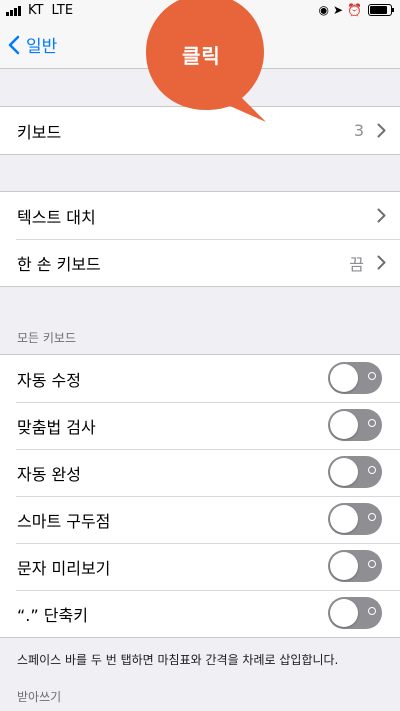 This screenshot has width=400, height=711. Describe the element at coordinates (200, 215) in the screenshot. I see `text-replacement-row: 텍스트 대치` at that location.